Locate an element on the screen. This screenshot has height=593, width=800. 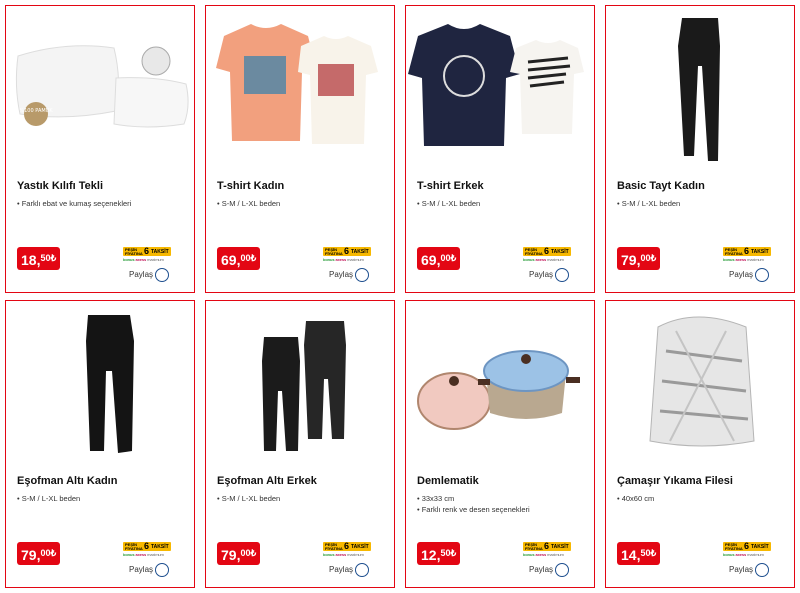
price-tag: 14,50₺ is located at coordinates (638, 553).